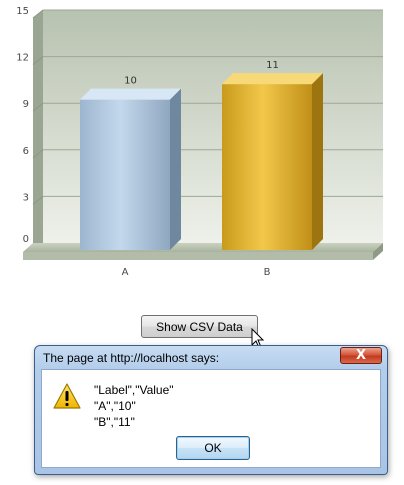 The height and width of the screenshot is (485, 404). I want to click on data-label: 10, so click(130, 81).